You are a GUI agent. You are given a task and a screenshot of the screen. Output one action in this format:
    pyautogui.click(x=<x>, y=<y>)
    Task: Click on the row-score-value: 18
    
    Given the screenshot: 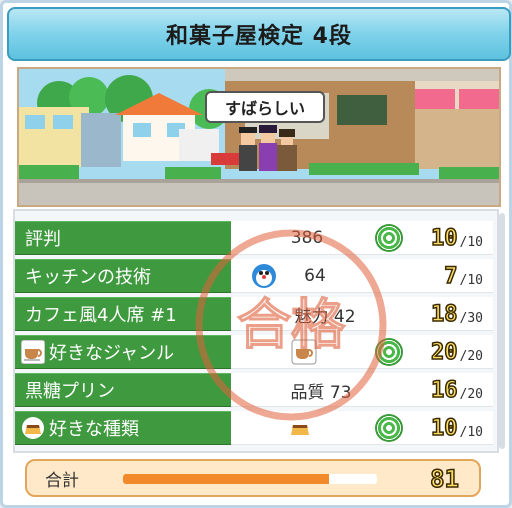 What is the action you would take?
    pyautogui.click(x=444, y=314)
    